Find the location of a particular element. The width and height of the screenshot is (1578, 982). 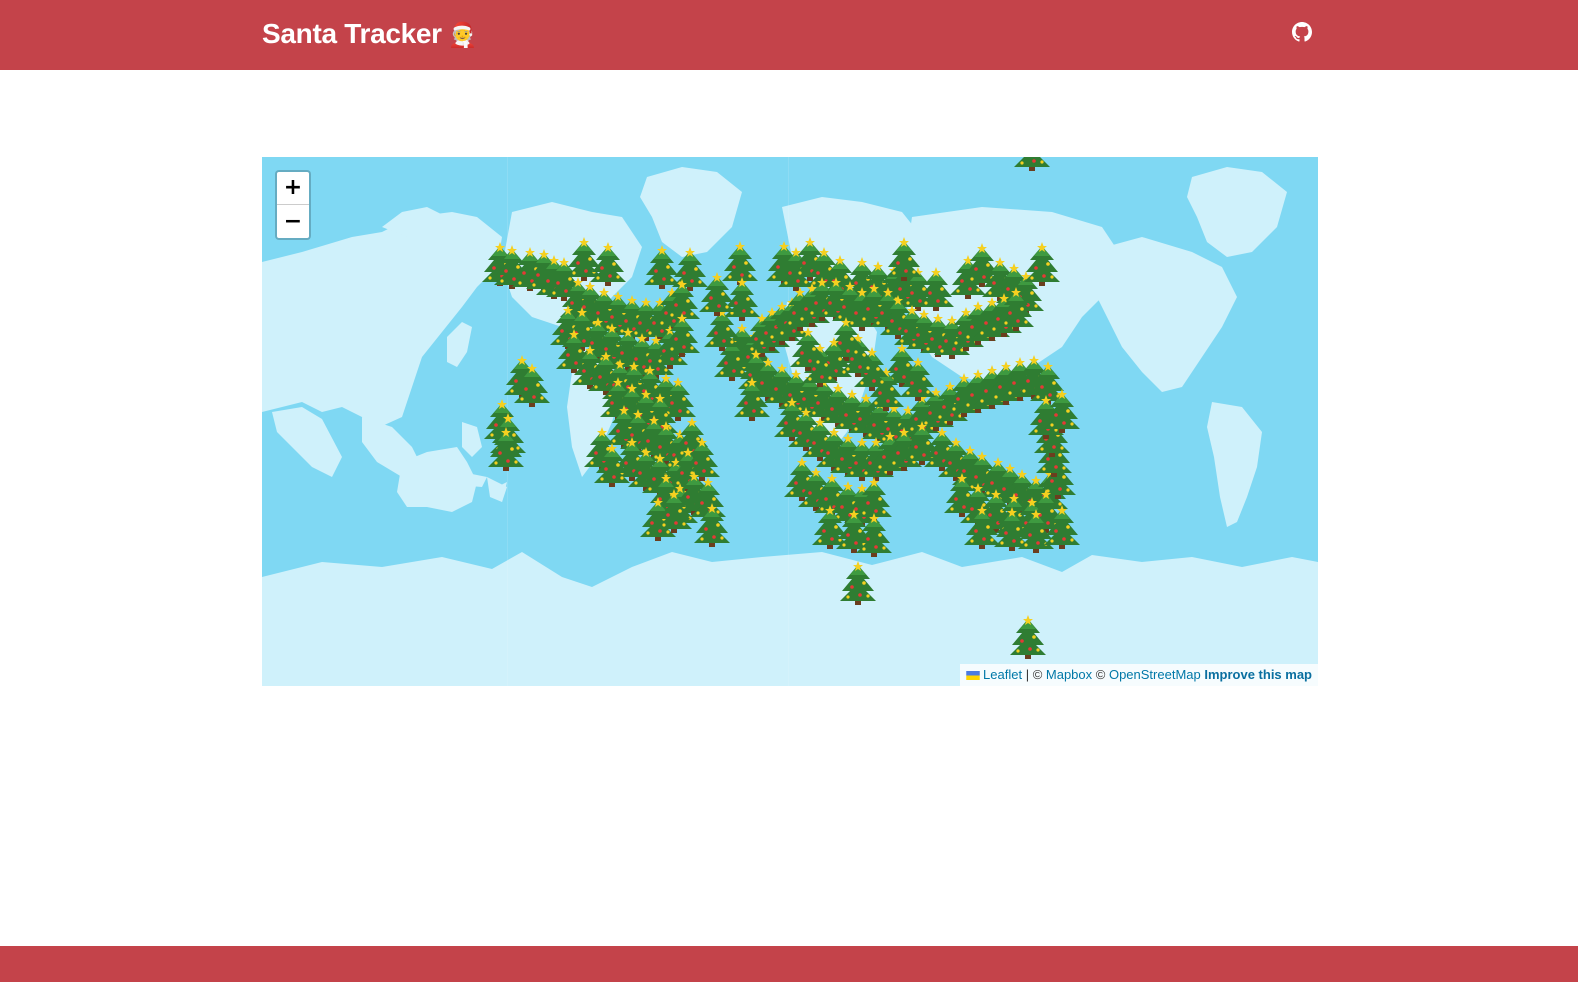

zoom-control: + − is located at coordinates (293, 205).